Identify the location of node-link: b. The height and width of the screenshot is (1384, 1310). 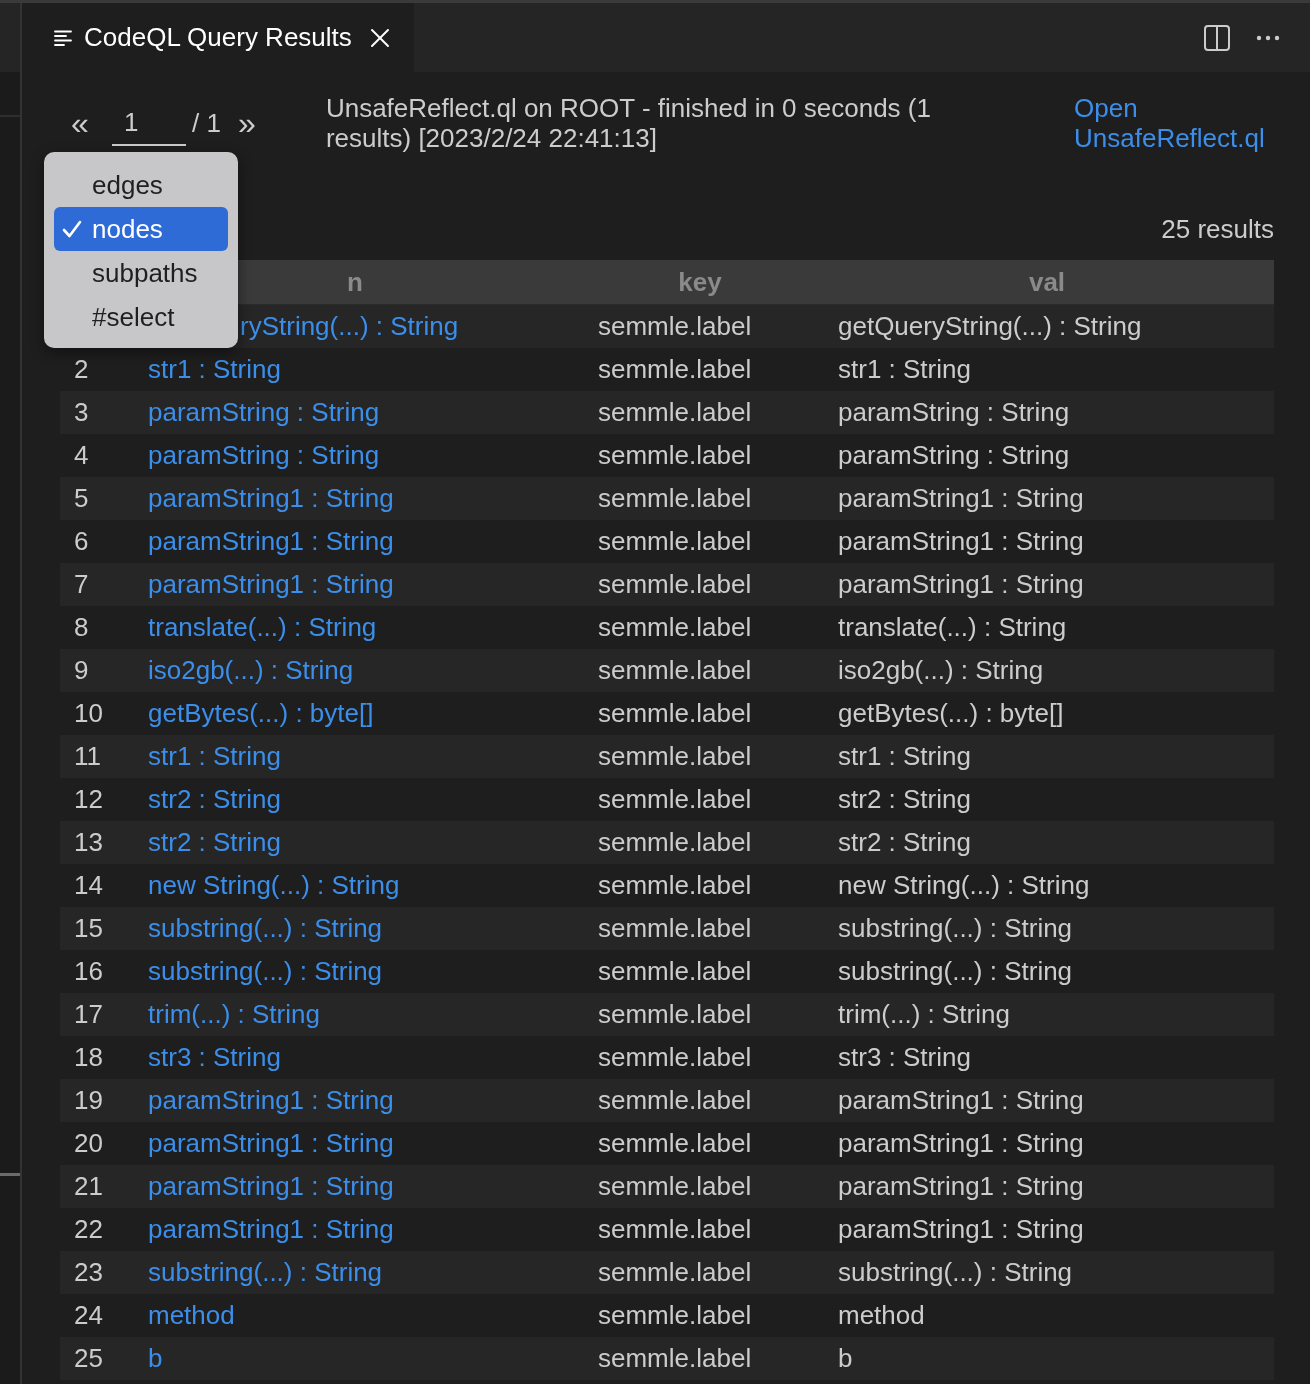
(155, 1358).